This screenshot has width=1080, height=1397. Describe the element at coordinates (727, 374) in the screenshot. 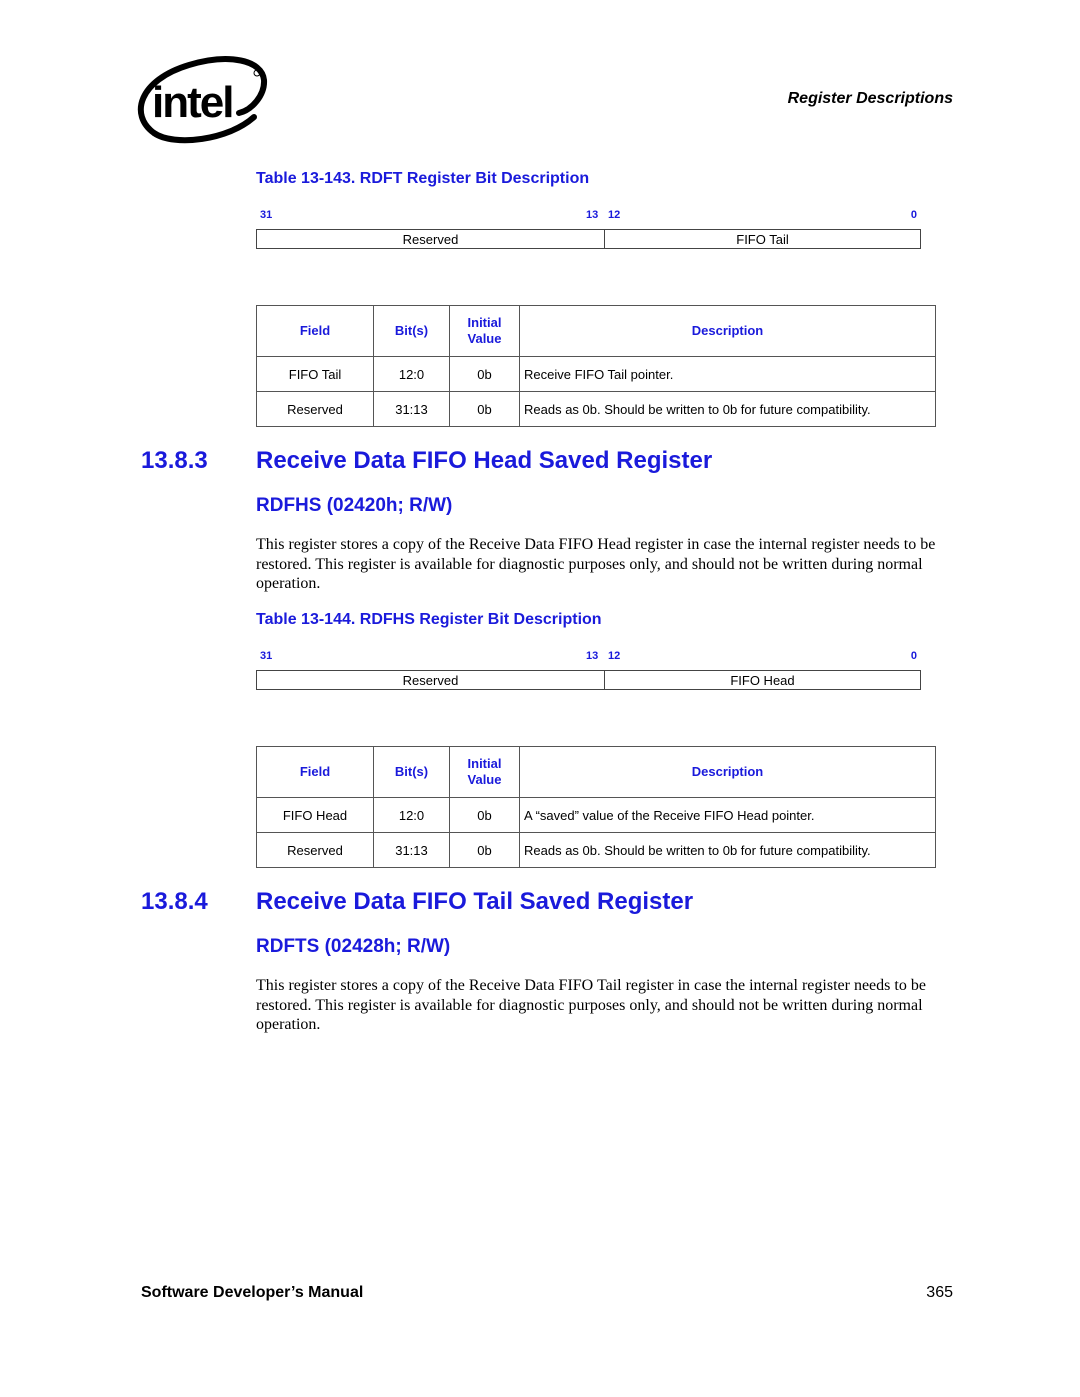

I see `cell-description: Receive FIFO Tail pointer.` at that location.